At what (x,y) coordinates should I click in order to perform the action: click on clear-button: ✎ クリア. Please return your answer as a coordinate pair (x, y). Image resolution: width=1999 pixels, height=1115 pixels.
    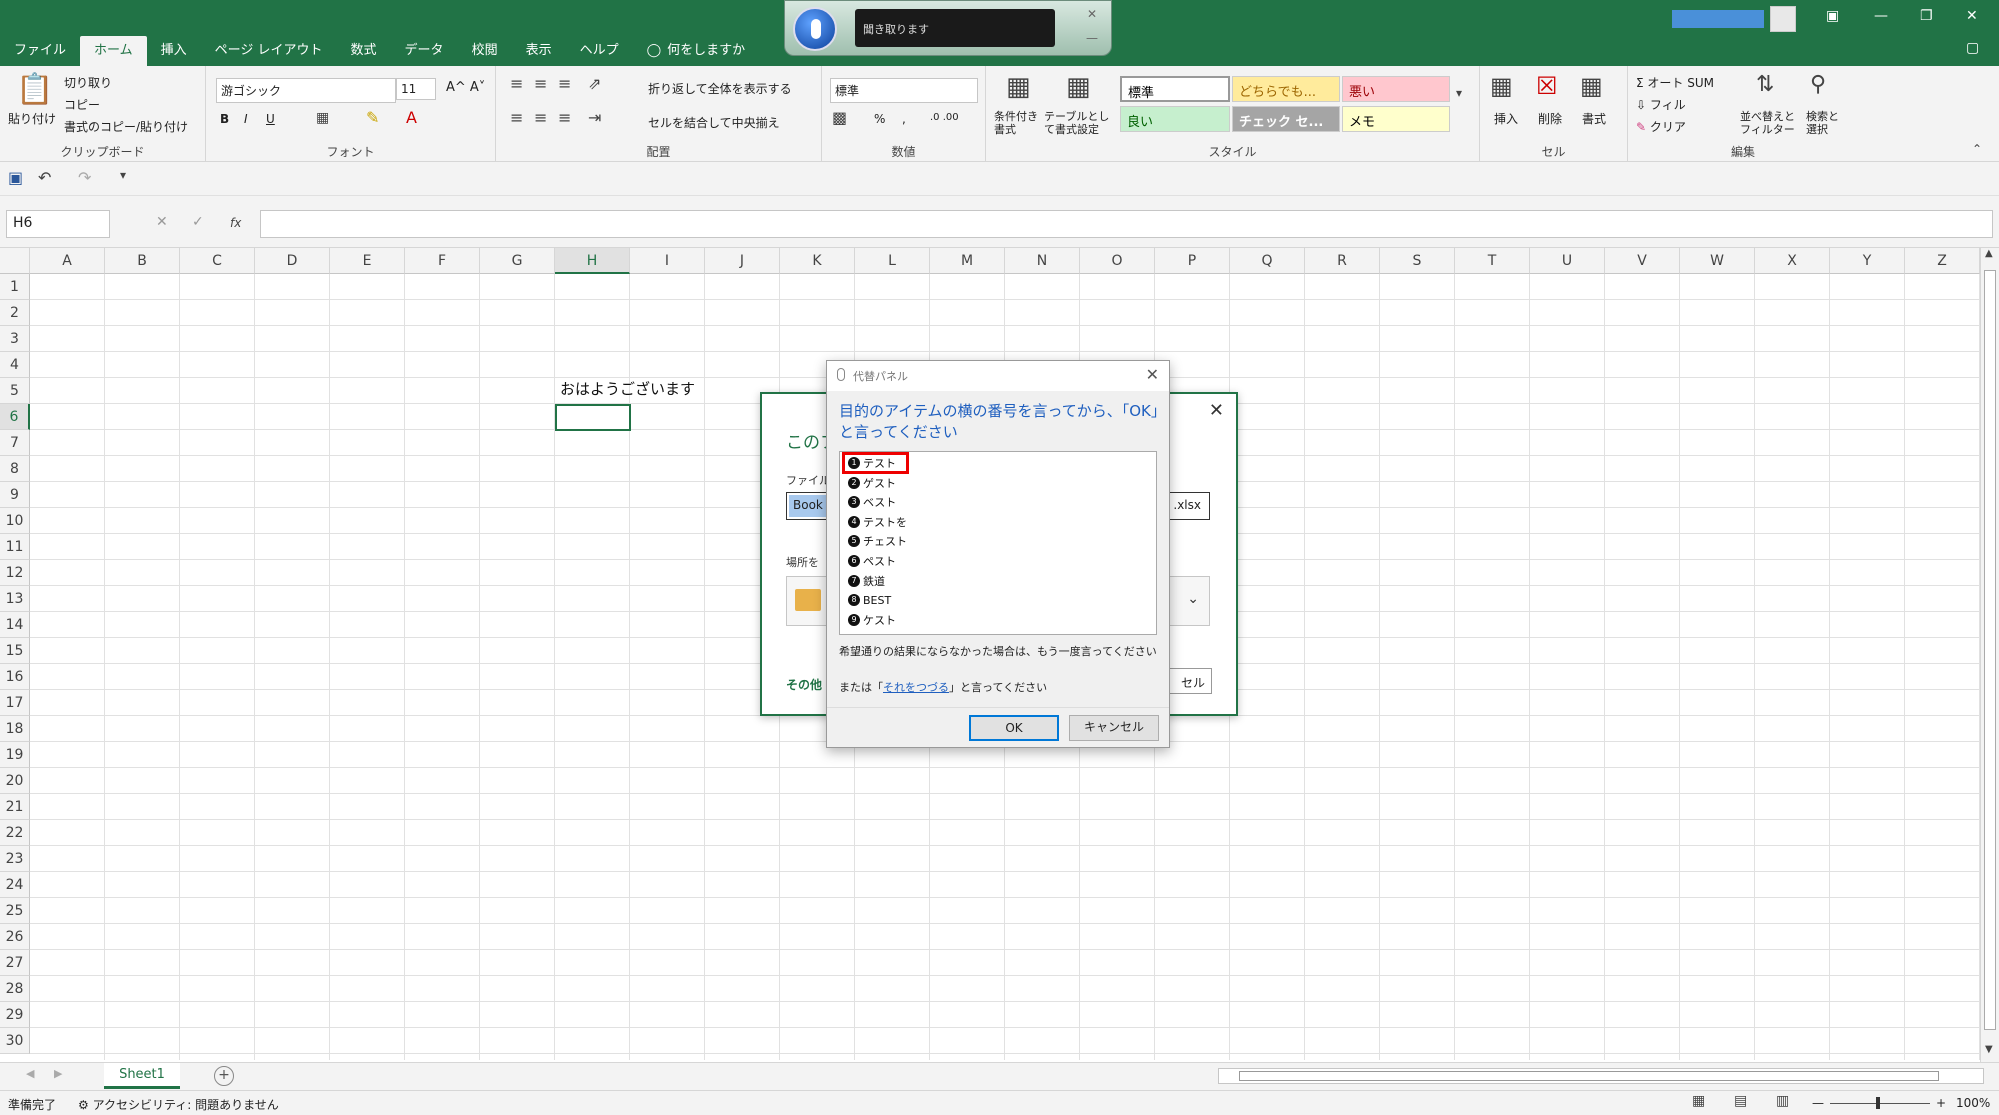
    Looking at the image, I should click on (1661, 126).